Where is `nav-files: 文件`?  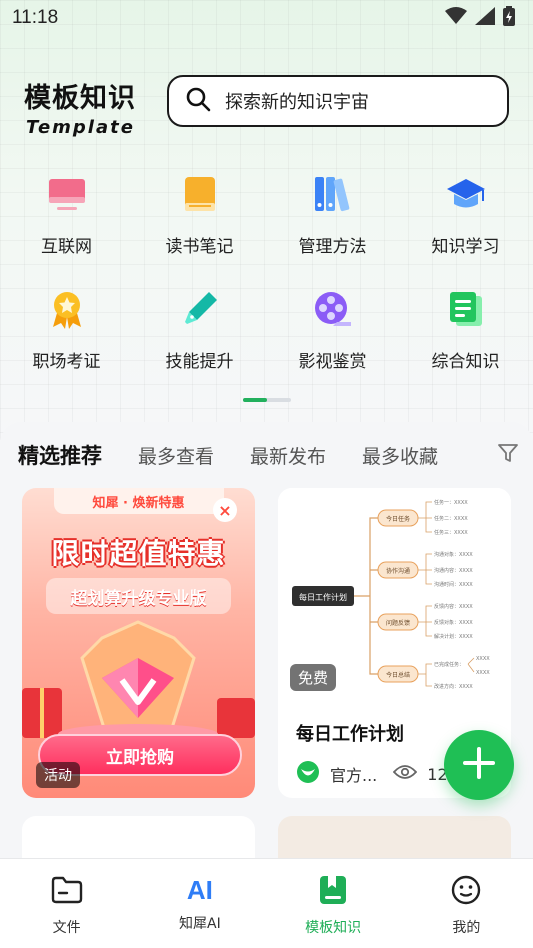
nav-files: 文件 is located at coordinates (66, 903).